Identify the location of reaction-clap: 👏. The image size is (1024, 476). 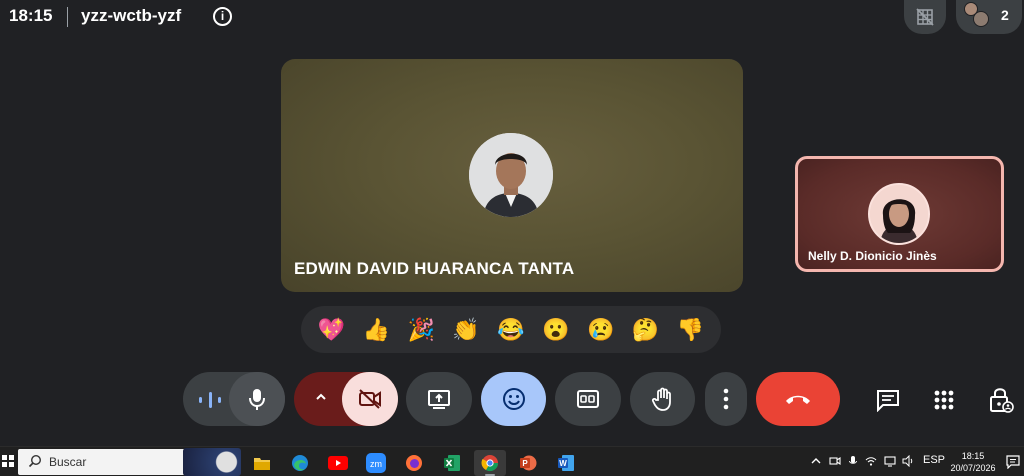
(466, 330).